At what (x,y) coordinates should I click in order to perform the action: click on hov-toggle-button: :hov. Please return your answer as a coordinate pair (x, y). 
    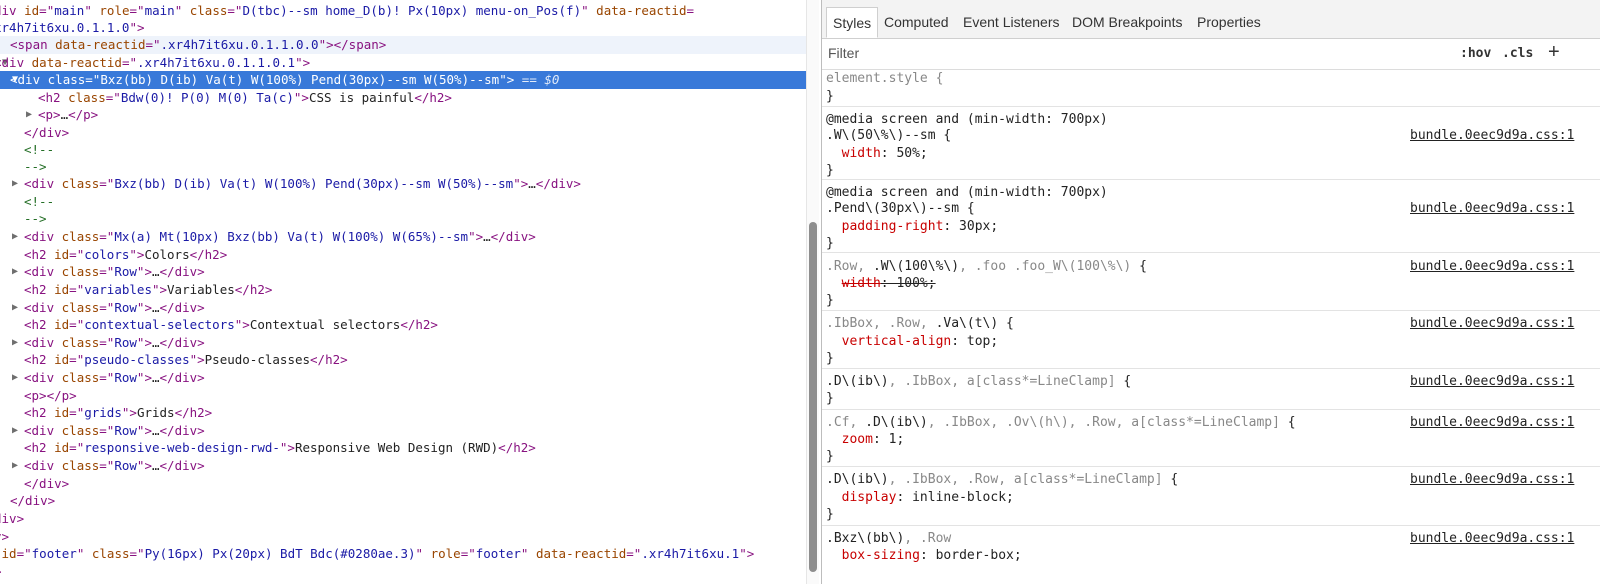
    Looking at the image, I should click on (1475, 53).